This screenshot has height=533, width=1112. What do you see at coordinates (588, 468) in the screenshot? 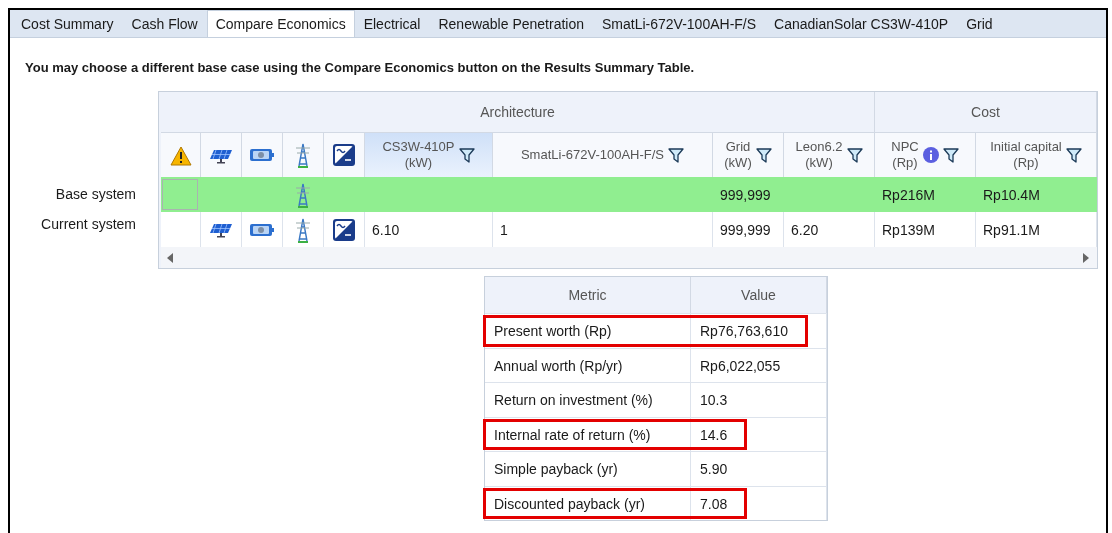
I see `table-cell: Simple payback (yr)` at bounding box center [588, 468].